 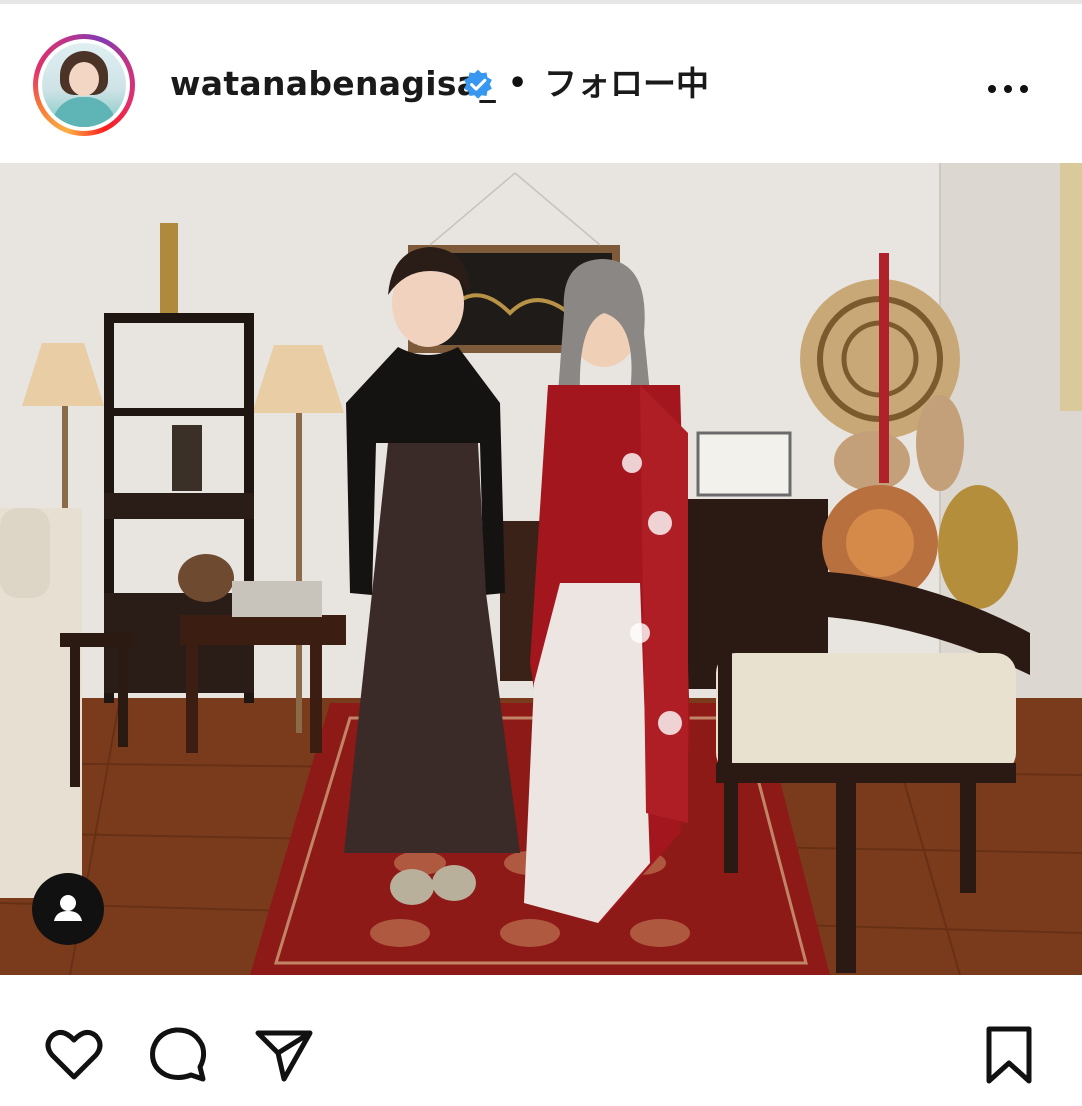 I want to click on bookmark-icon, so click(x=1009, y=1055).